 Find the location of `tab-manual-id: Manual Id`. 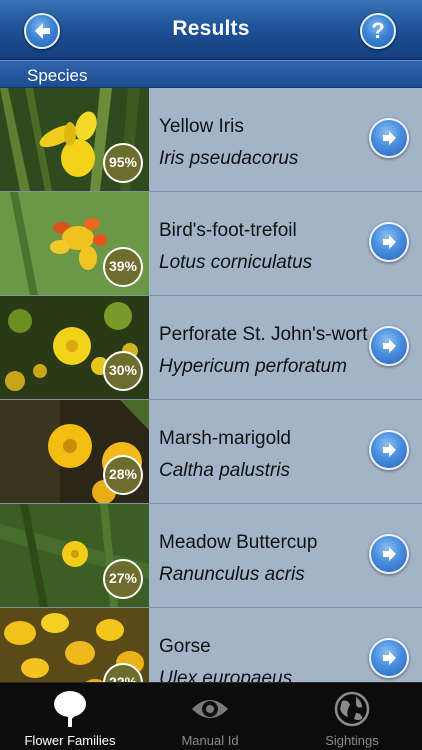

tab-manual-id: Manual Id is located at coordinates (210, 716).